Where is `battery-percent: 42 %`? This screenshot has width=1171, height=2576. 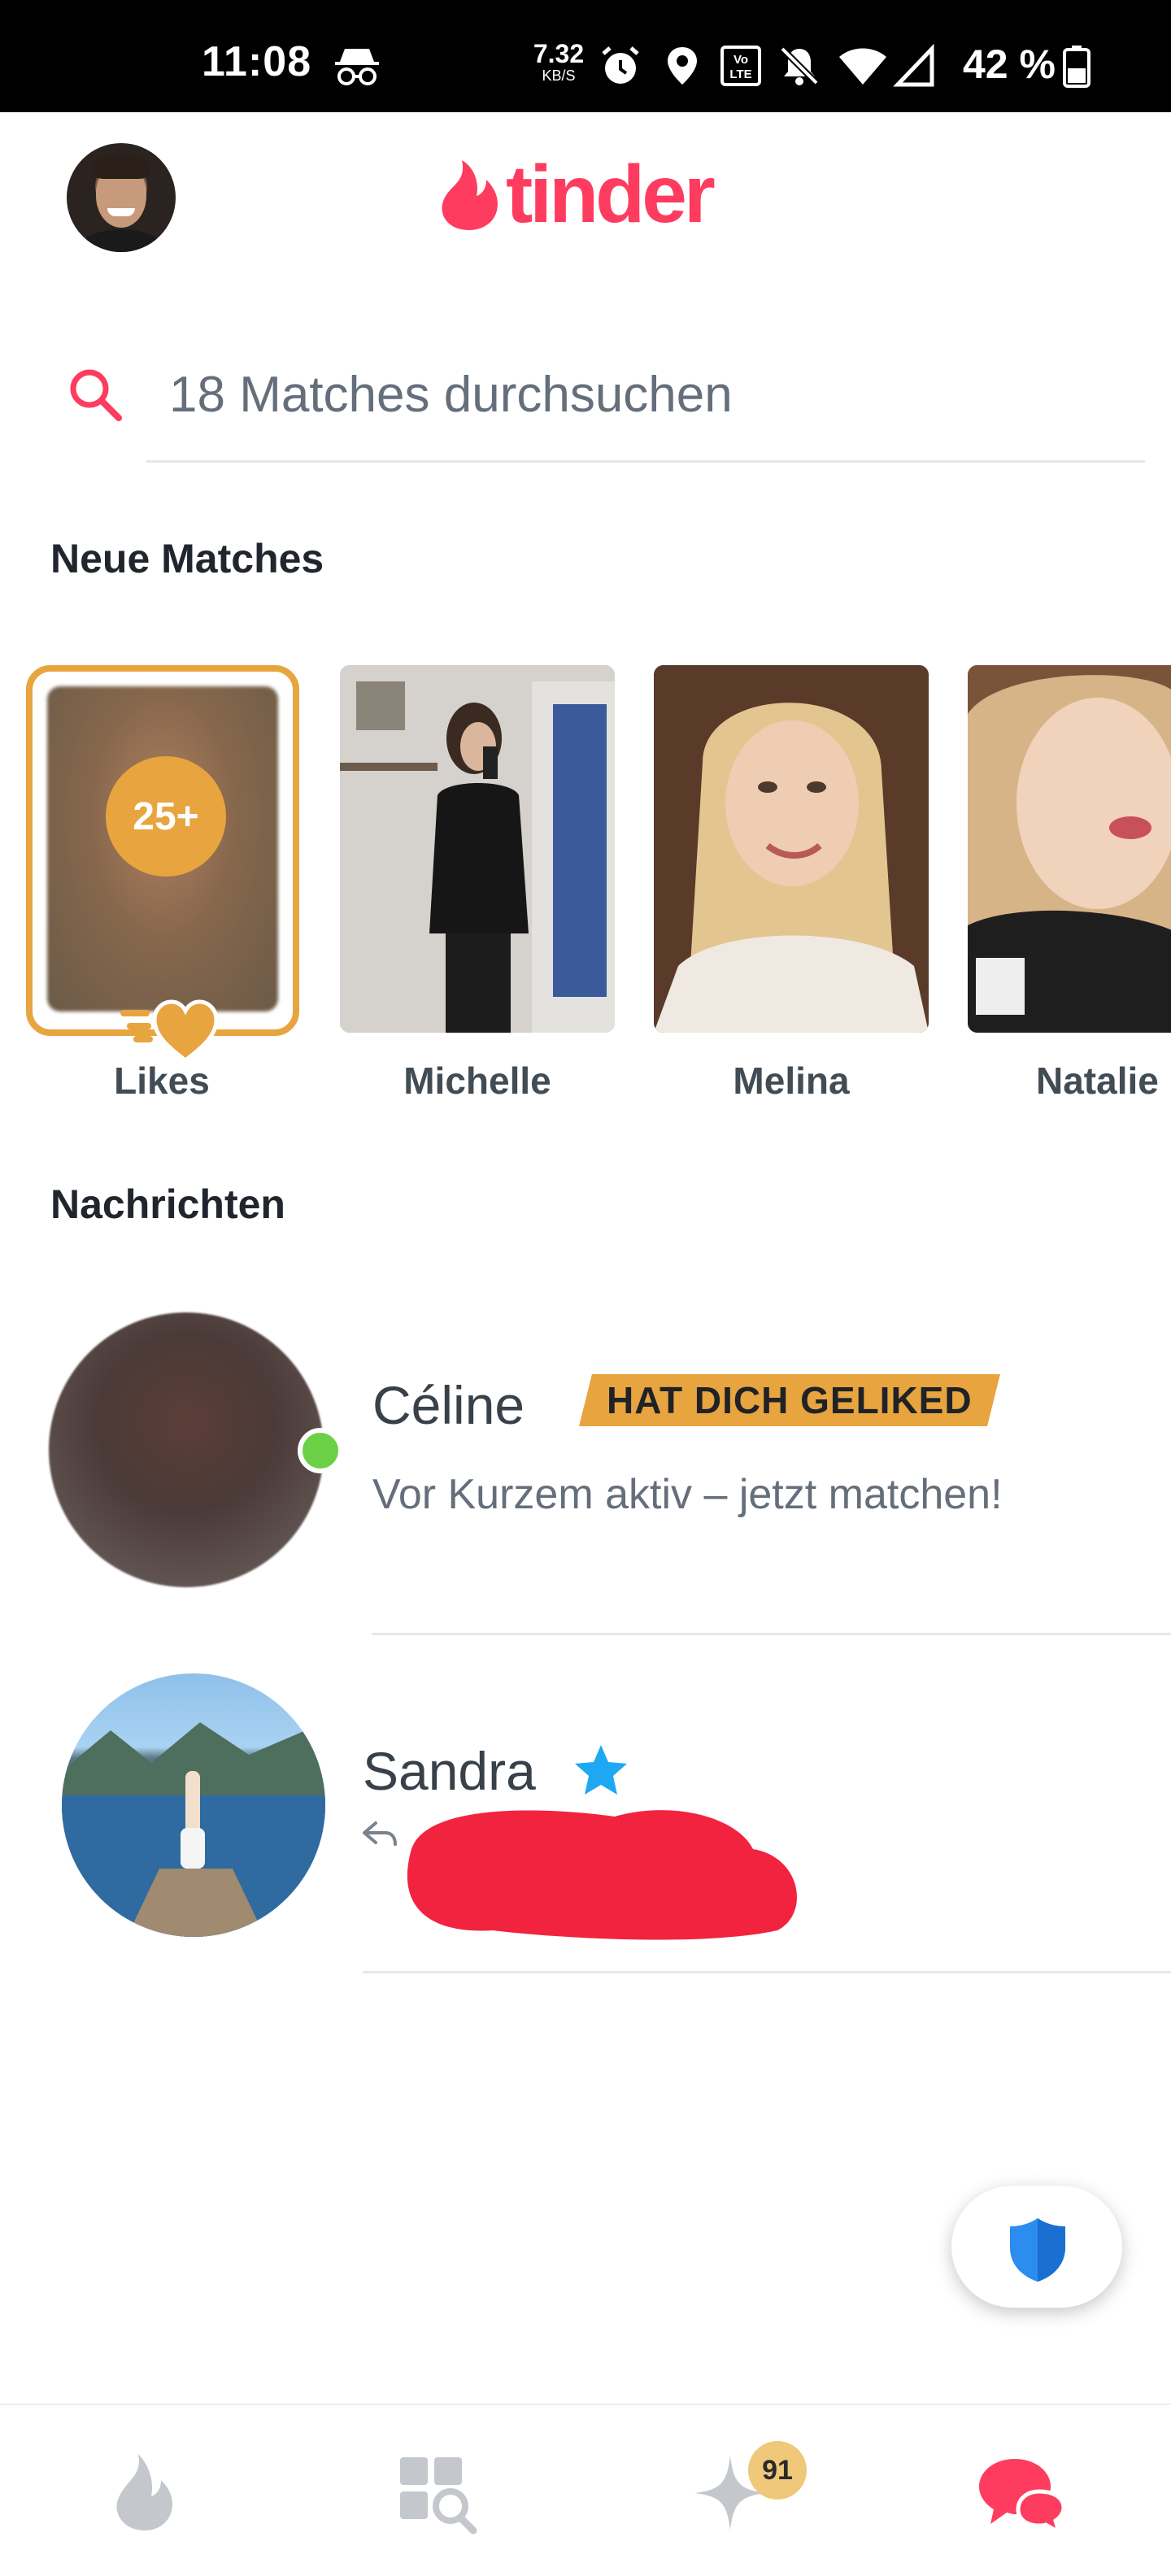 battery-percent: 42 % is located at coordinates (1010, 64).